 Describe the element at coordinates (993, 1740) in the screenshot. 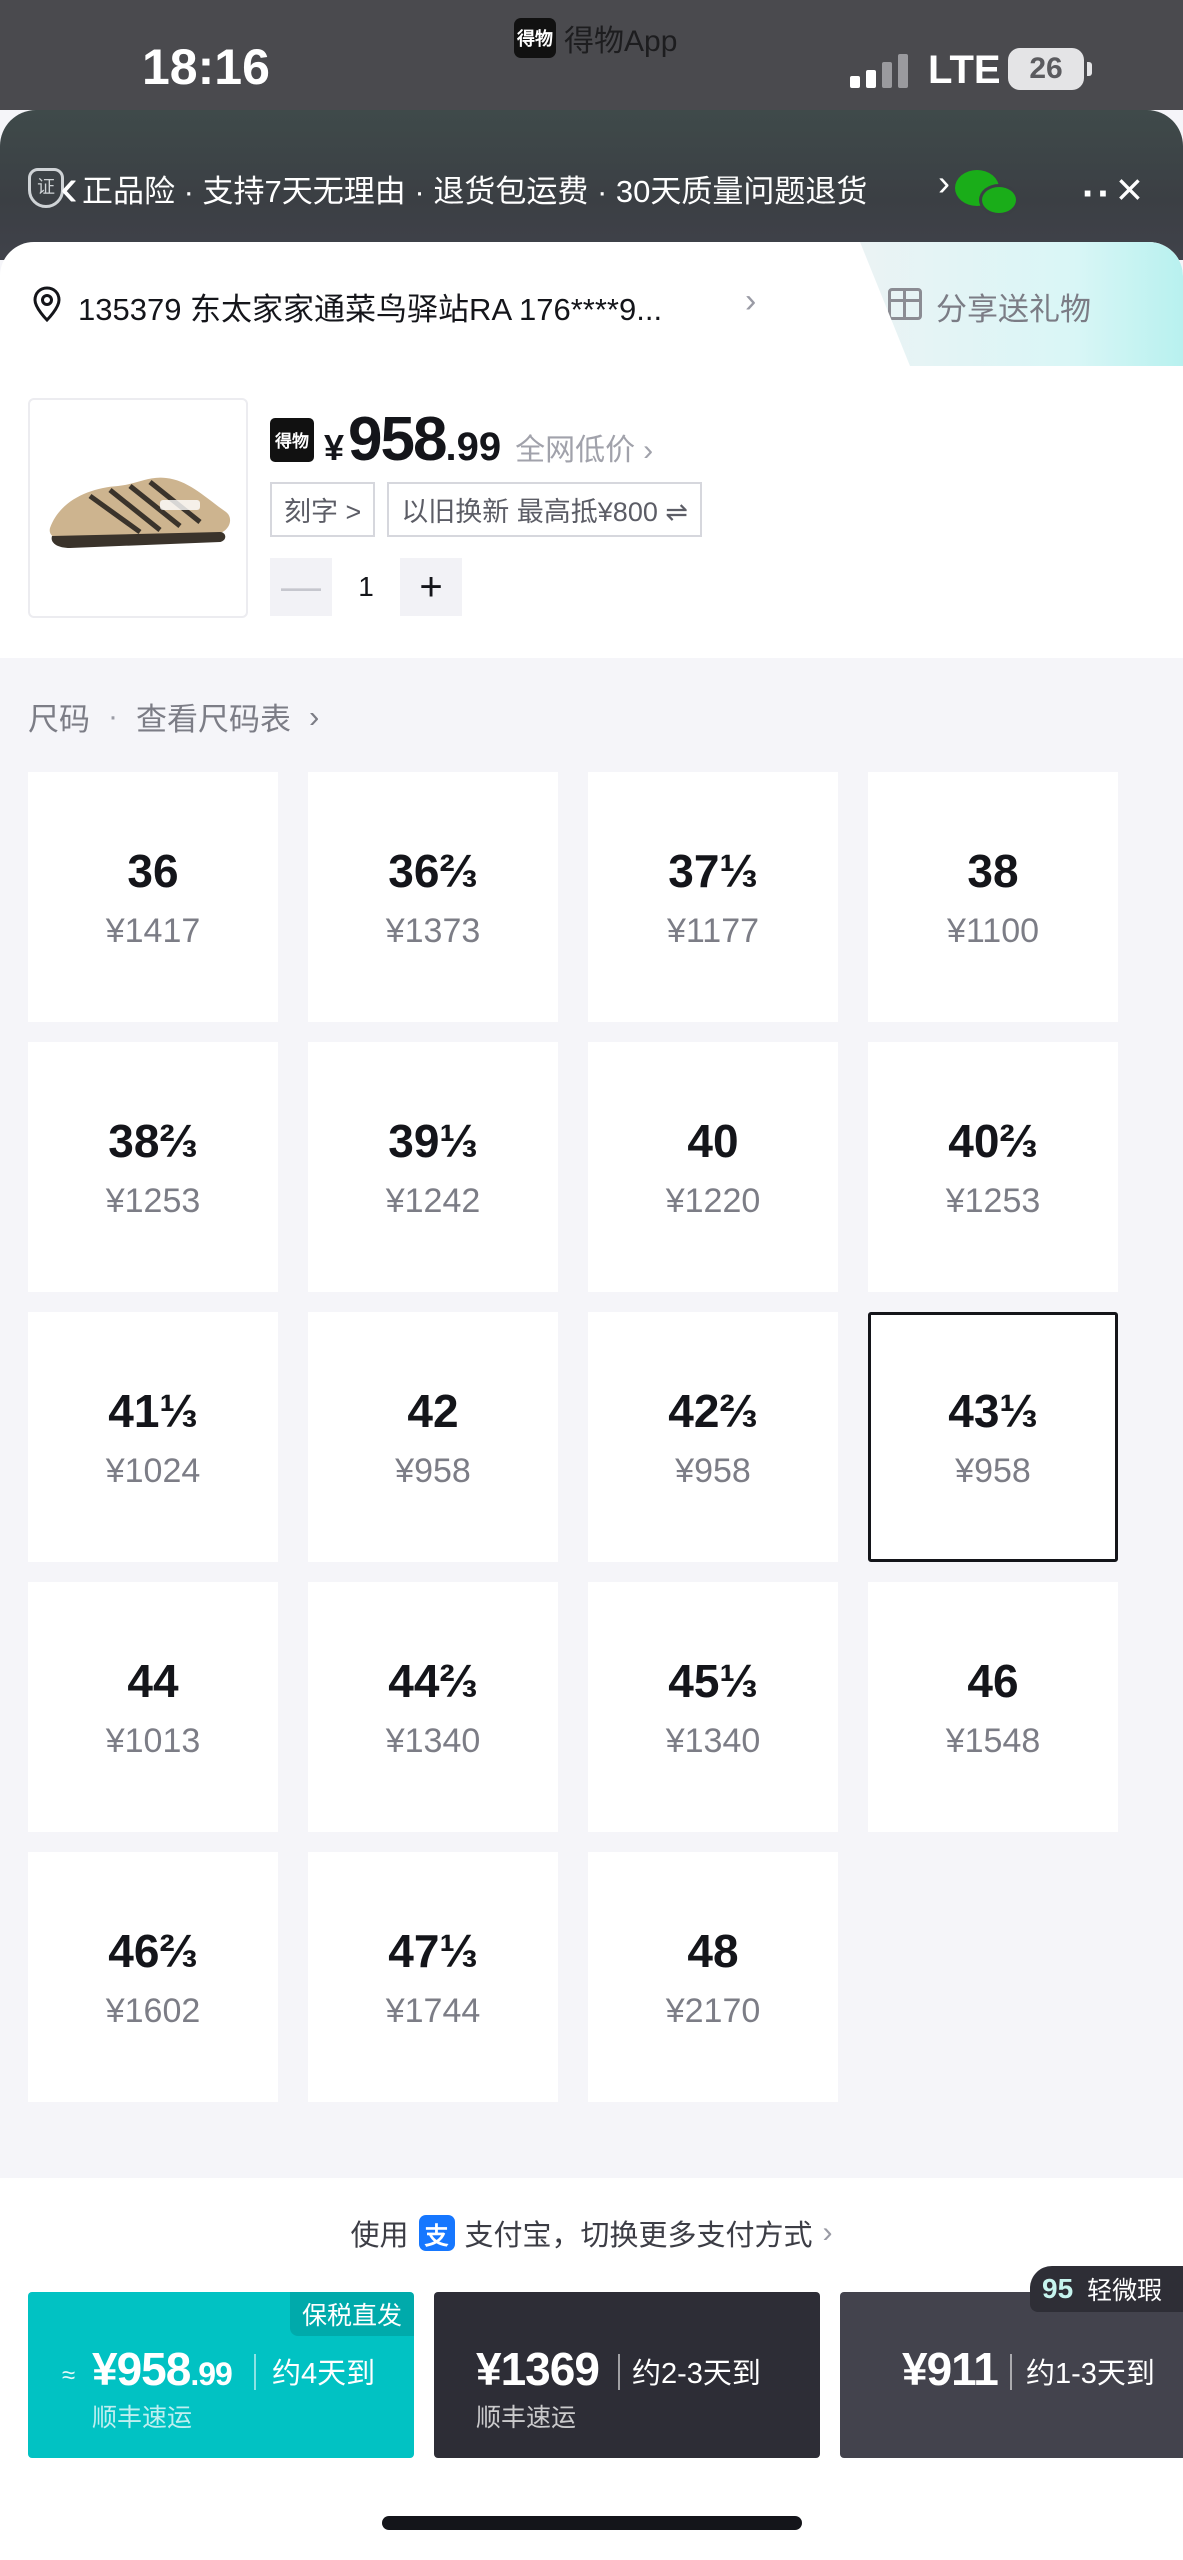

I see `size-price: ¥1548` at that location.